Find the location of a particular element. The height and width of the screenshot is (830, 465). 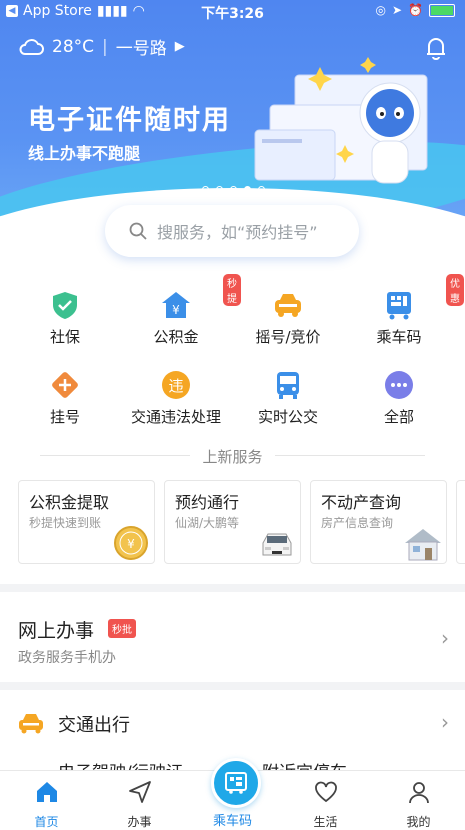

id-cards-illustration is located at coordinates (341, 120).